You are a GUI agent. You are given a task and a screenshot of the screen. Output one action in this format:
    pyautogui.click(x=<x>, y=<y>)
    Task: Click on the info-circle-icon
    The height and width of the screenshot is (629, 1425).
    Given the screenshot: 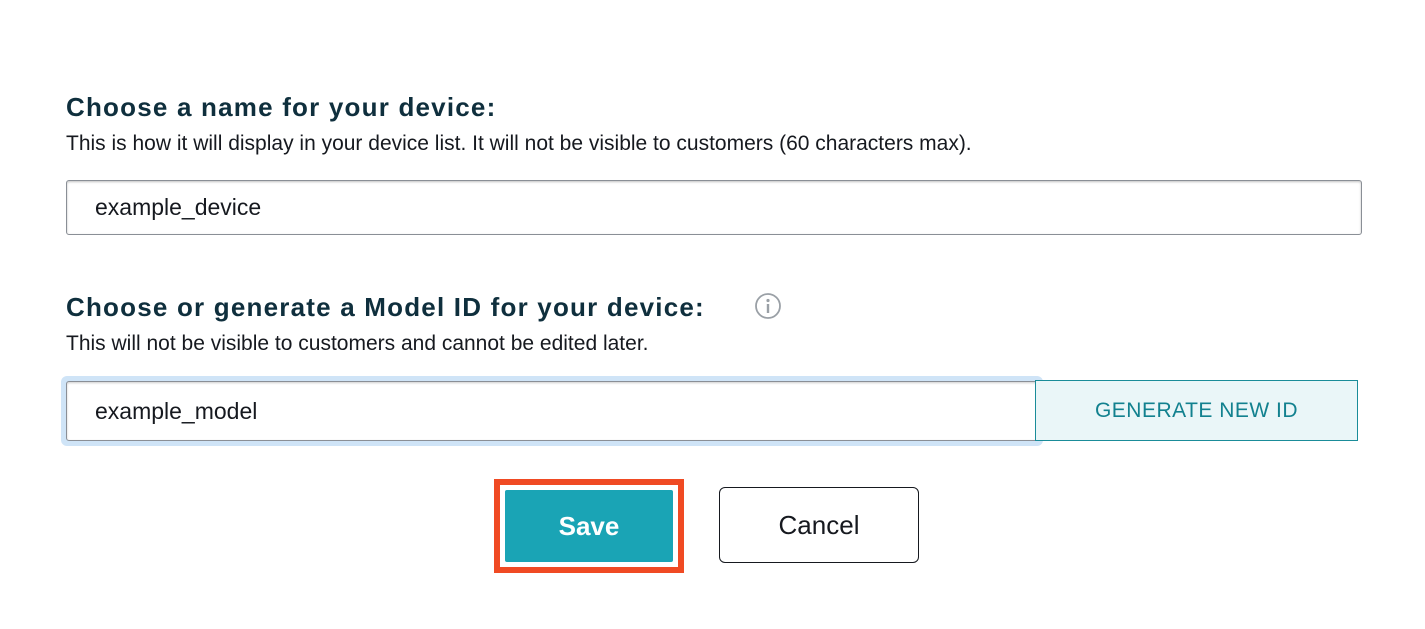 What is the action you would take?
    pyautogui.click(x=768, y=306)
    